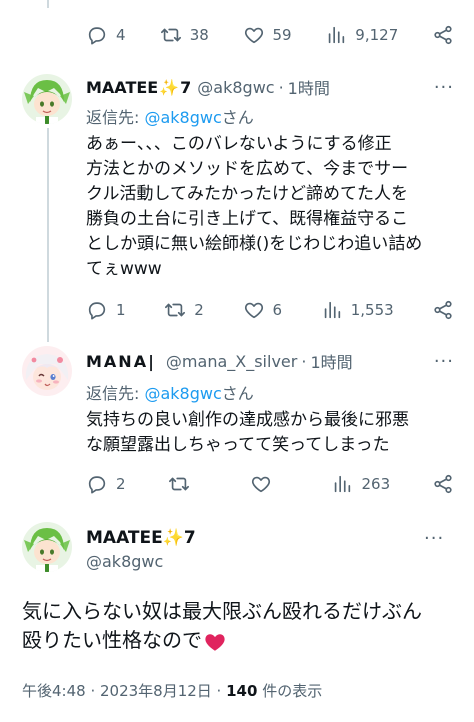  Describe the element at coordinates (377, 35) in the screenshot. I see `view-count: 9,127` at that location.